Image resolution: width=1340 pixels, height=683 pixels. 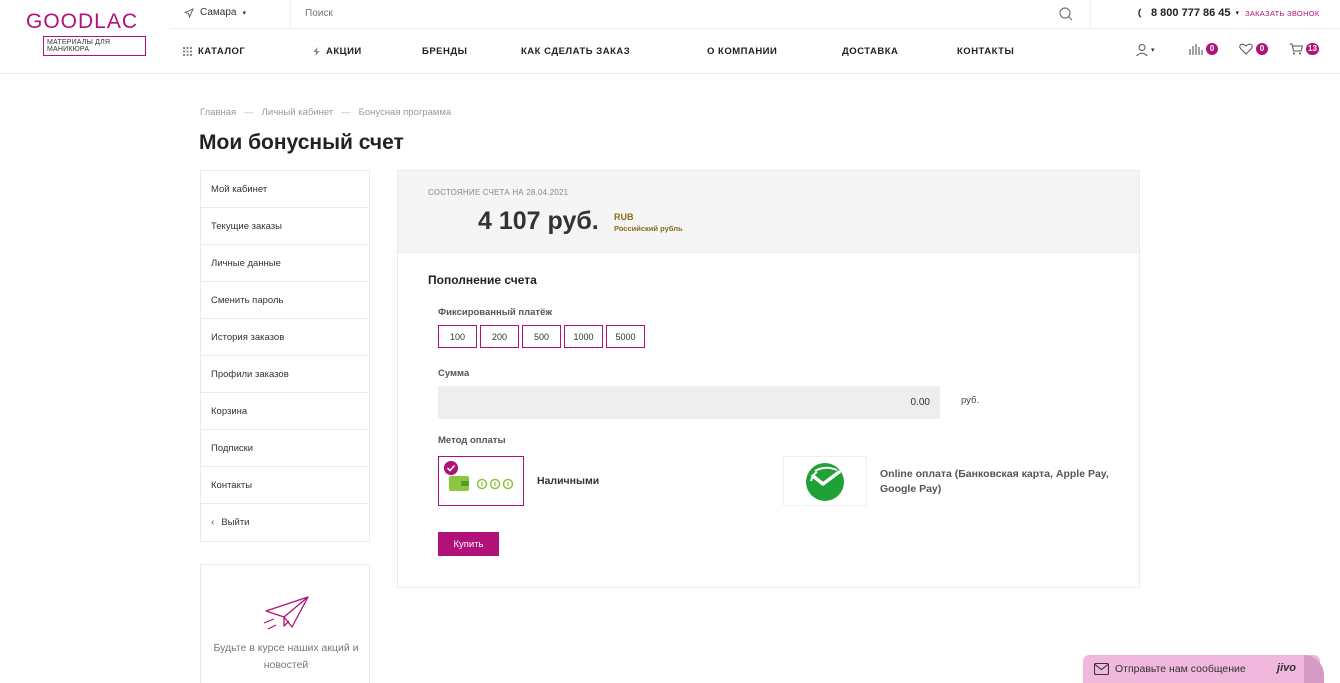 What do you see at coordinates (344, 51) in the screenshot?
I see `nav-label: АКЦИИ` at bounding box center [344, 51].